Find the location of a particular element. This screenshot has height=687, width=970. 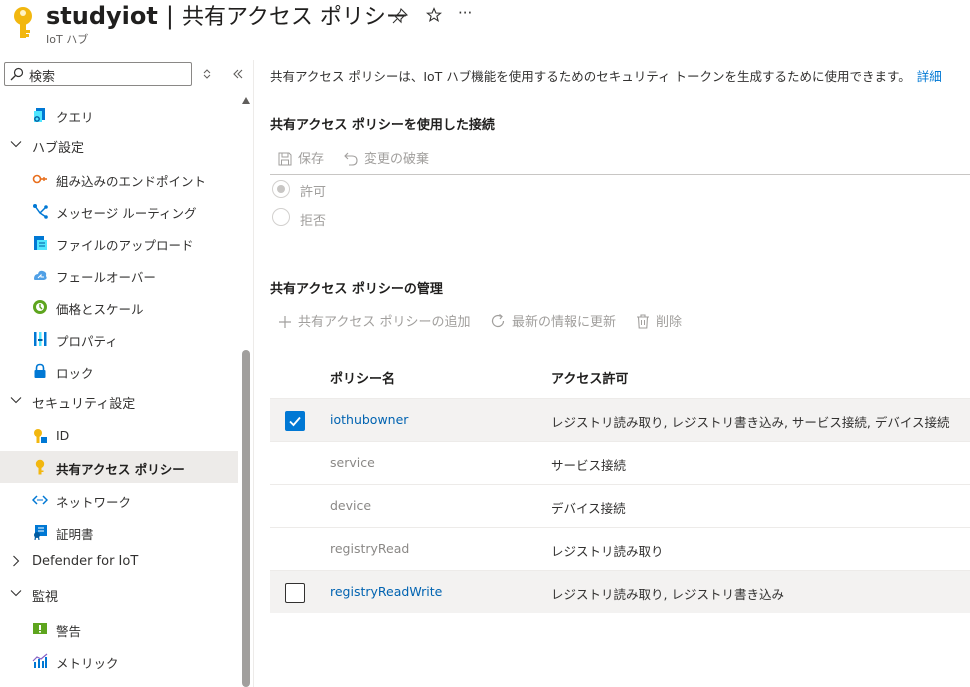

deny-label: 拒否 is located at coordinates (313, 221).